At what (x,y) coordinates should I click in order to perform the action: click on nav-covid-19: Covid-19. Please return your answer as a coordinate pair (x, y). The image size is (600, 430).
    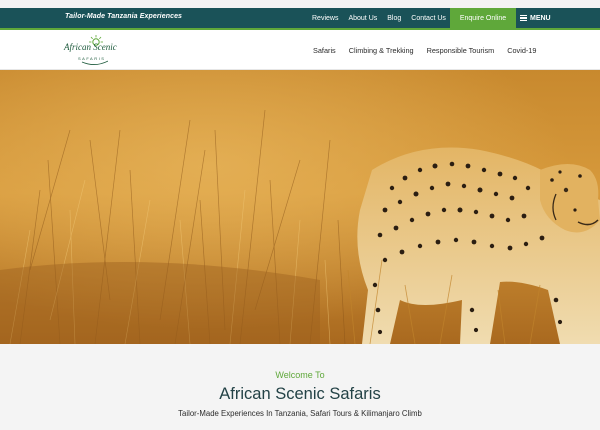
    Looking at the image, I should click on (521, 50).